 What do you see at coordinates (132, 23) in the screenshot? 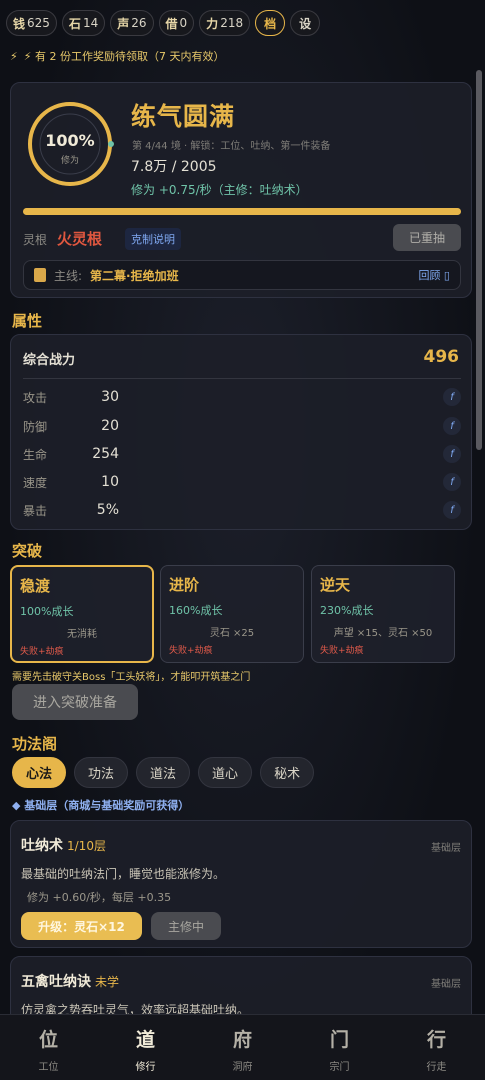
I see `resource-reputation: 声 26` at bounding box center [132, 23].